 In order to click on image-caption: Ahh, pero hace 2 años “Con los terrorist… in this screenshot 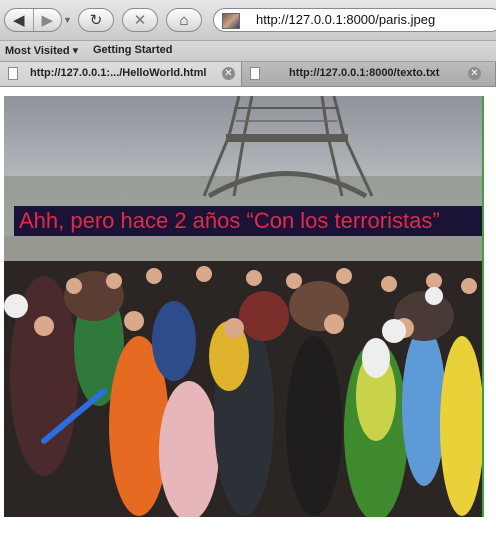, I will do `click(248, 221)`.